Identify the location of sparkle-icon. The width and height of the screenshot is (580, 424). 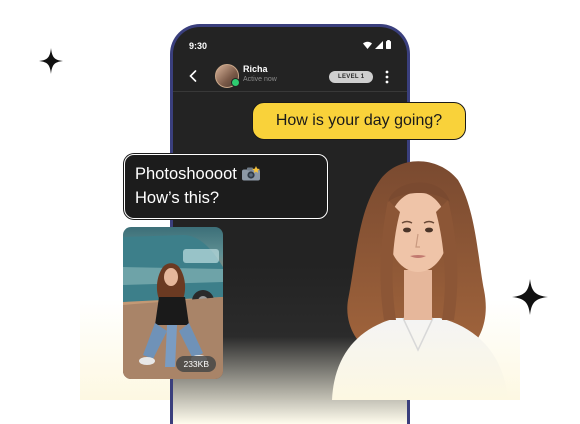
(51, 61).